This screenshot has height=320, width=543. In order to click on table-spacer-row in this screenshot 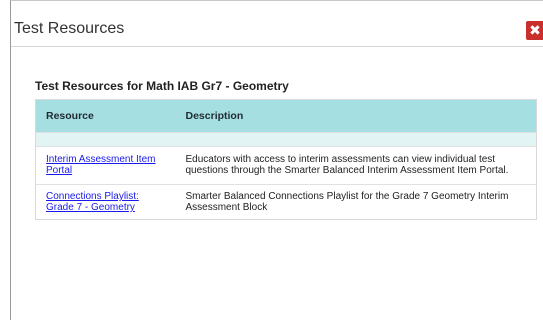, I will do `click(286, 139)`.